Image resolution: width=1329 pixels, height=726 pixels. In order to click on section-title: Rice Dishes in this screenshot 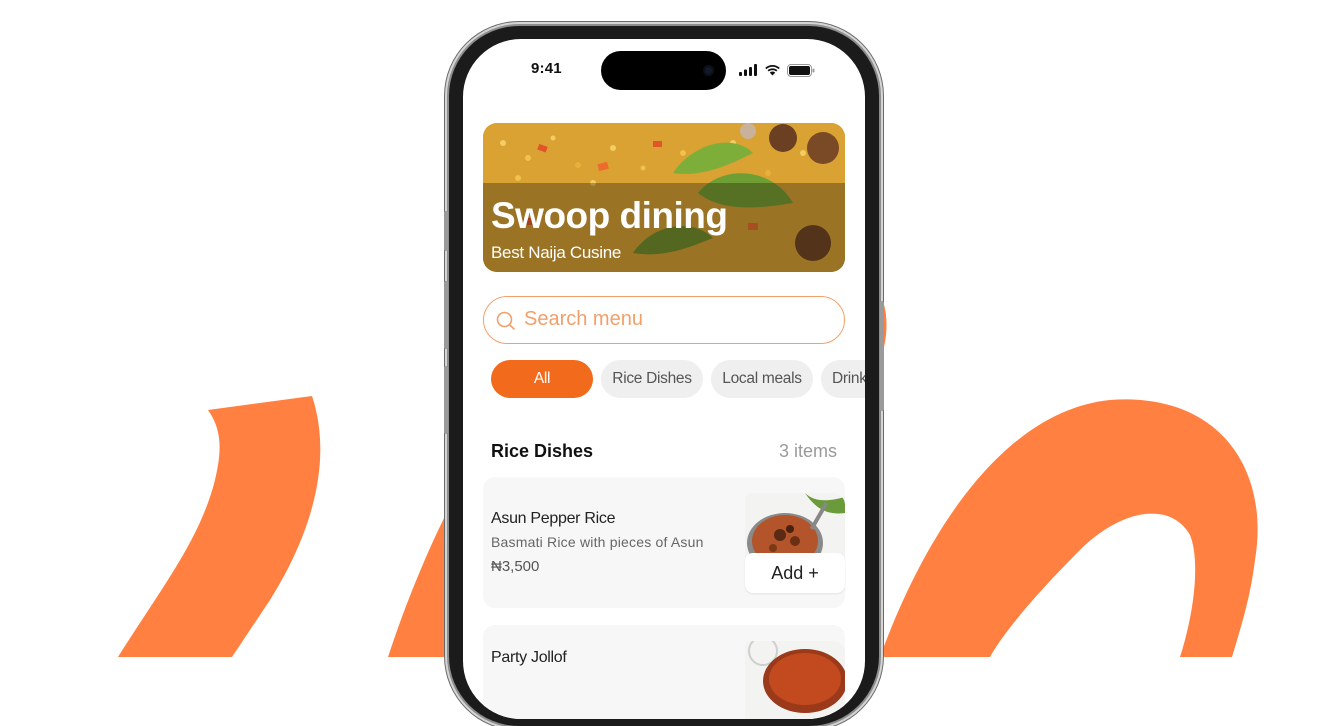, I will do `click(542, 451)`.